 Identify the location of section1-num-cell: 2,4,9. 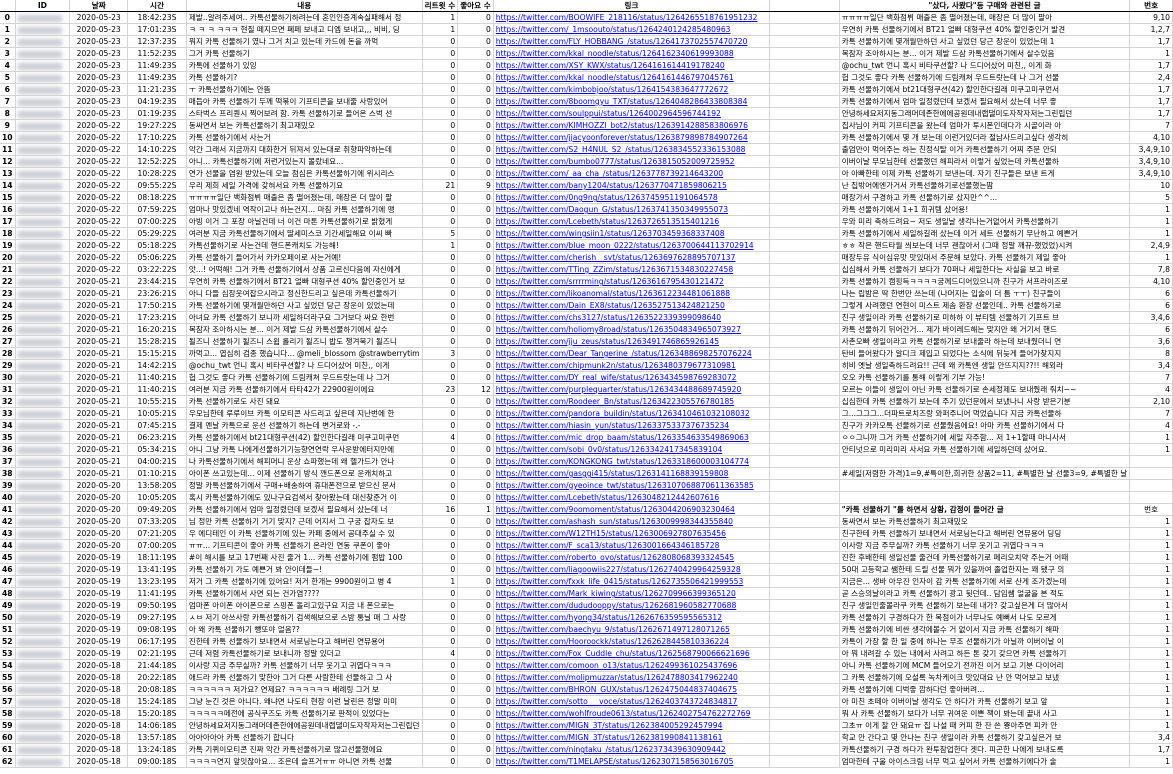
(1151, 245).